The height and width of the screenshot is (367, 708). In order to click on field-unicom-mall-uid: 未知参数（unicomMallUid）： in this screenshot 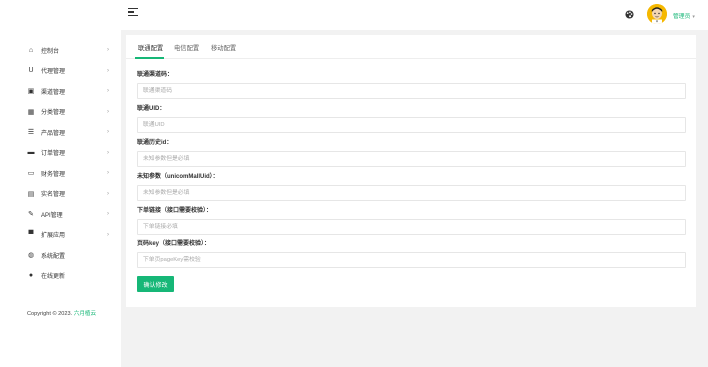, I will do `click(411, 187)`.